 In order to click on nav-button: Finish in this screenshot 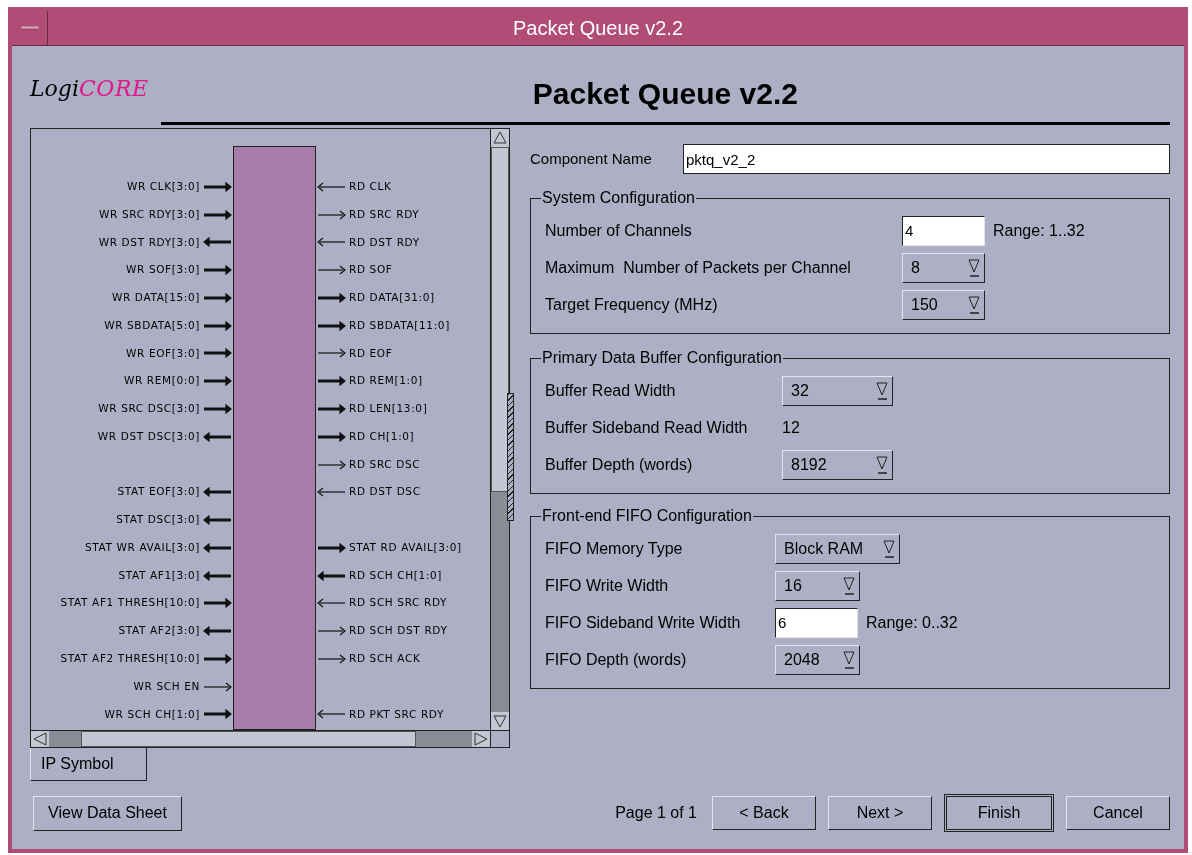, I will do `click(999, 813)`.